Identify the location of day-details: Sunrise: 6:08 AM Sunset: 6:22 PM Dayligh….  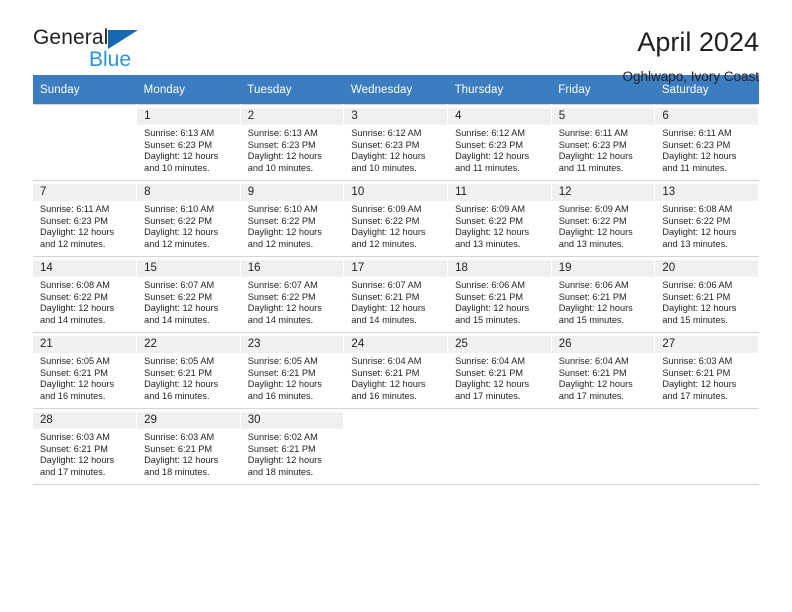
(707, 227).